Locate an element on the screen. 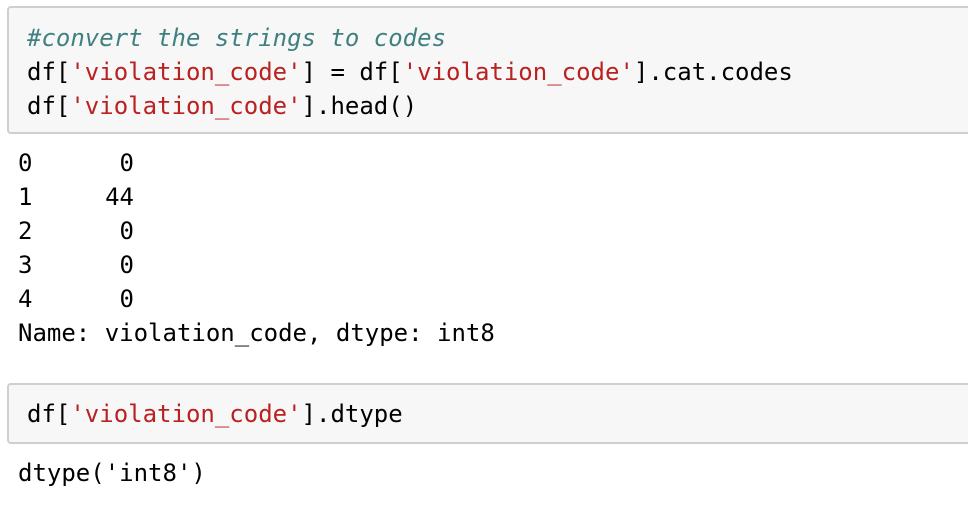  code-comment: #convert the strings to codes is located at coordinates (237, 38).